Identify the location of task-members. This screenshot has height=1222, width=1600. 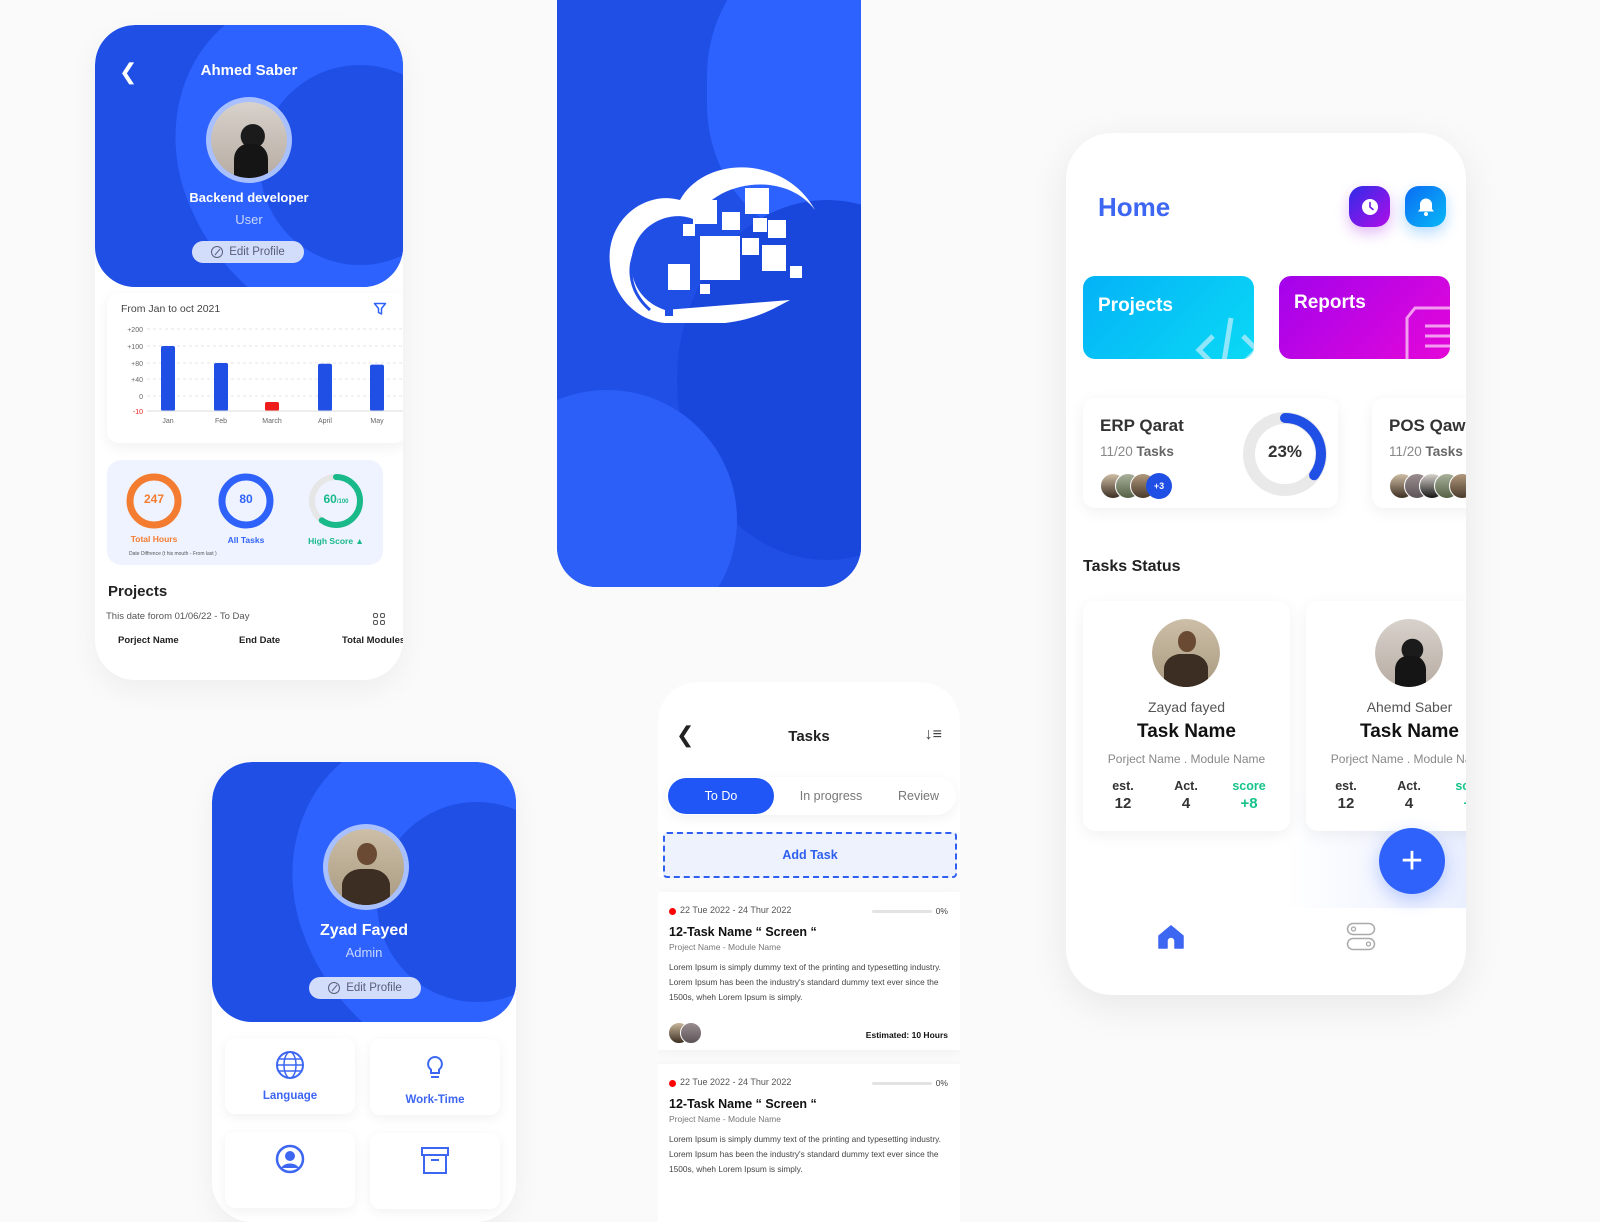
(688, 1033).